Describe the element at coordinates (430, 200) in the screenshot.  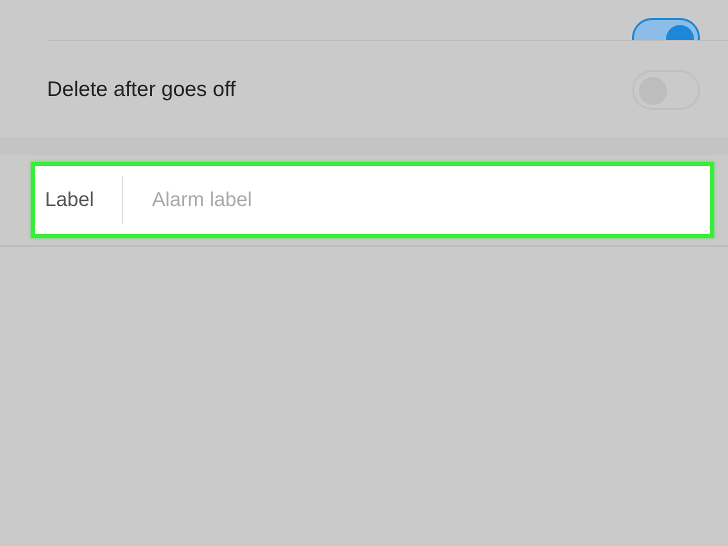
I see `label-input: Alarm label` at that location.